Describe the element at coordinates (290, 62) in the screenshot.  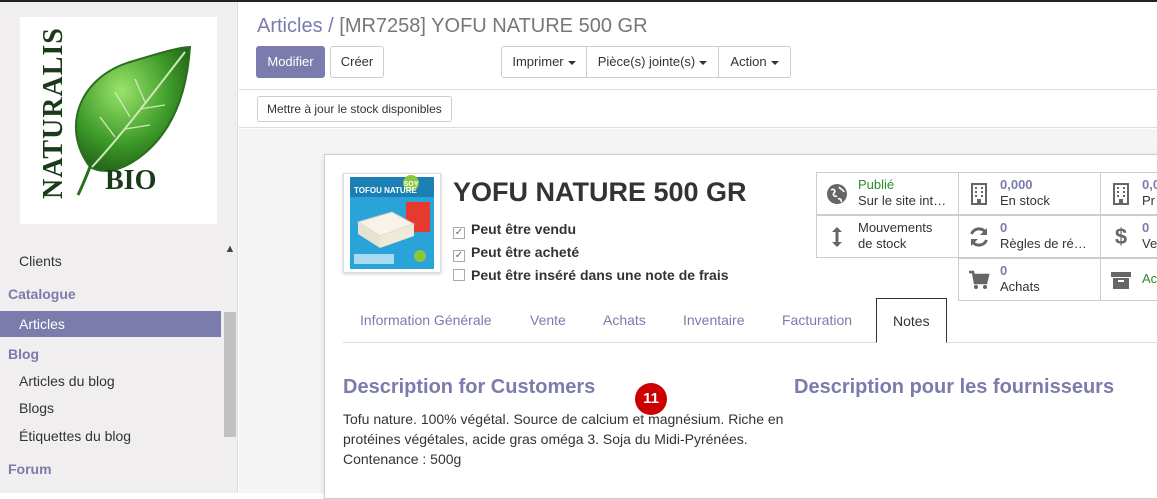
I see `edit-button: Modifier` at that location.